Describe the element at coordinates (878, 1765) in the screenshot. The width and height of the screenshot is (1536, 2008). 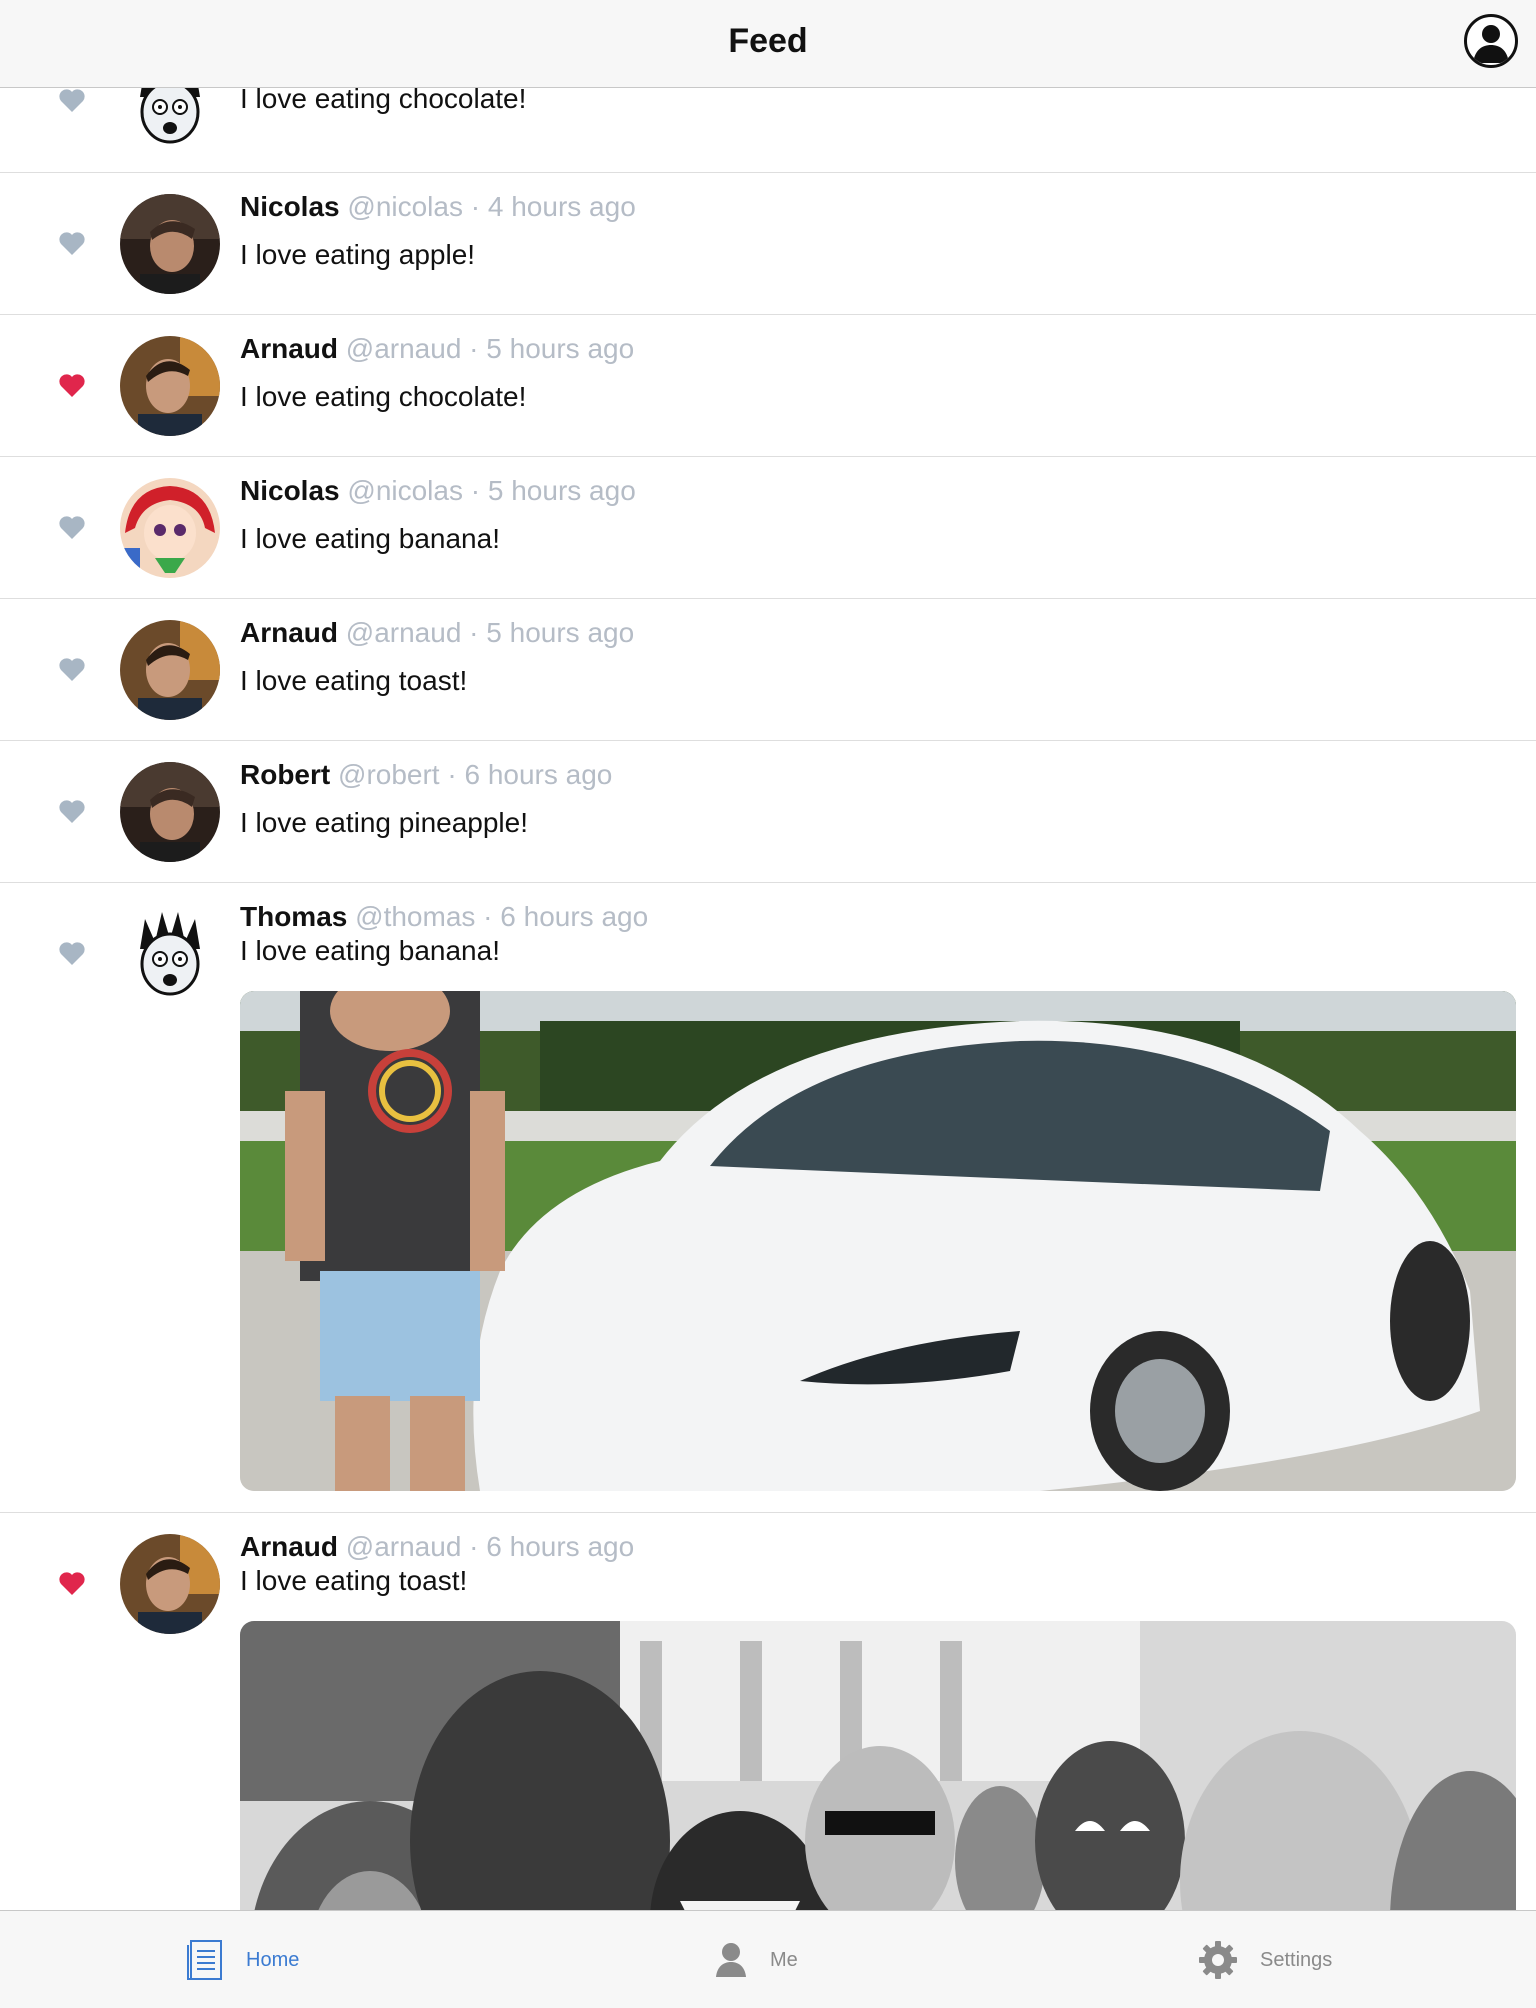
I see `superheroes-photo` at that location.